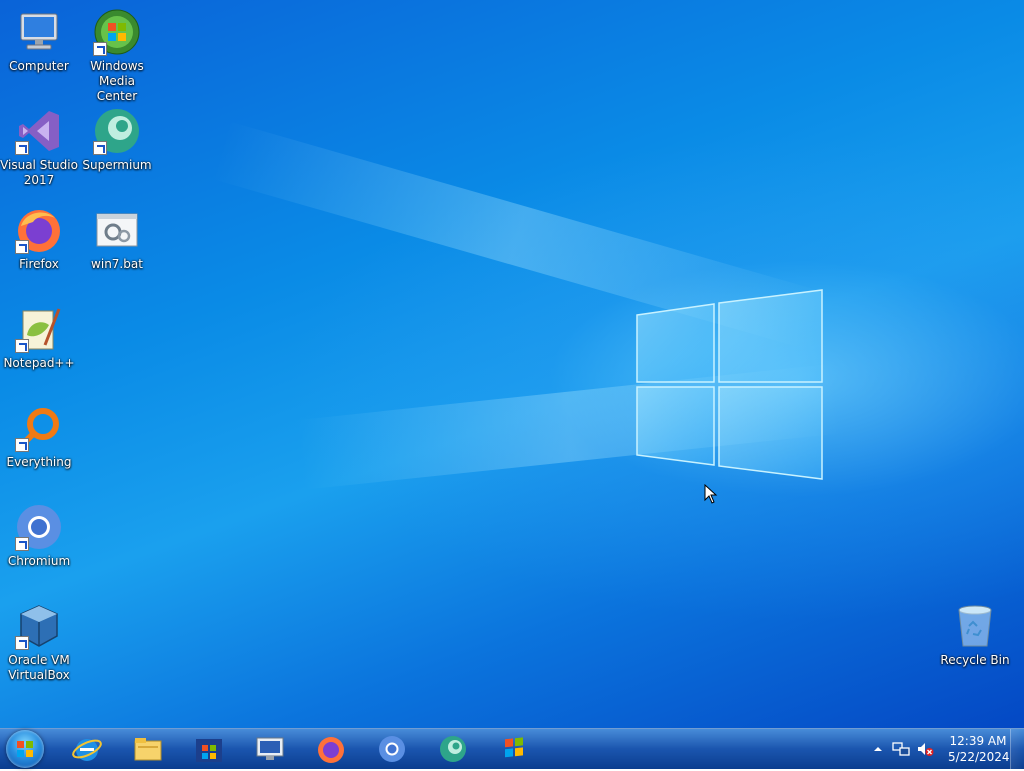 Image resolution: width=1024 pixels, height=771 pixels. What do you see at coordinates (941, 749) in the screenshot?
I see `system-tray: 12:39 AM 5/22/2024` at bounding box center [941, 749].